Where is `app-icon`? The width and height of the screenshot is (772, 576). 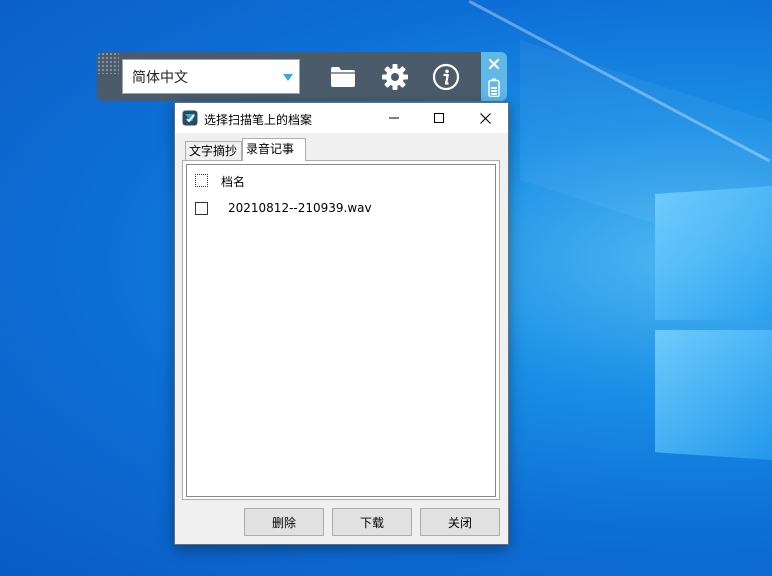 app-icon is located at coordinates (190, 118).